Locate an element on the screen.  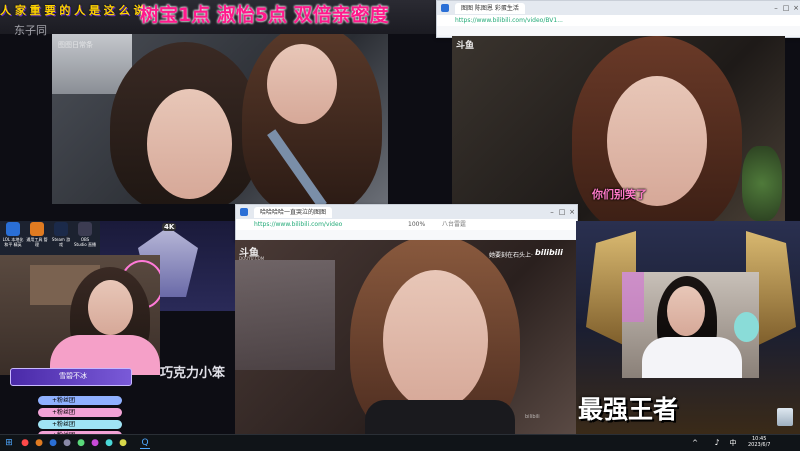
left-webcam is located at coordinates (80, 315).